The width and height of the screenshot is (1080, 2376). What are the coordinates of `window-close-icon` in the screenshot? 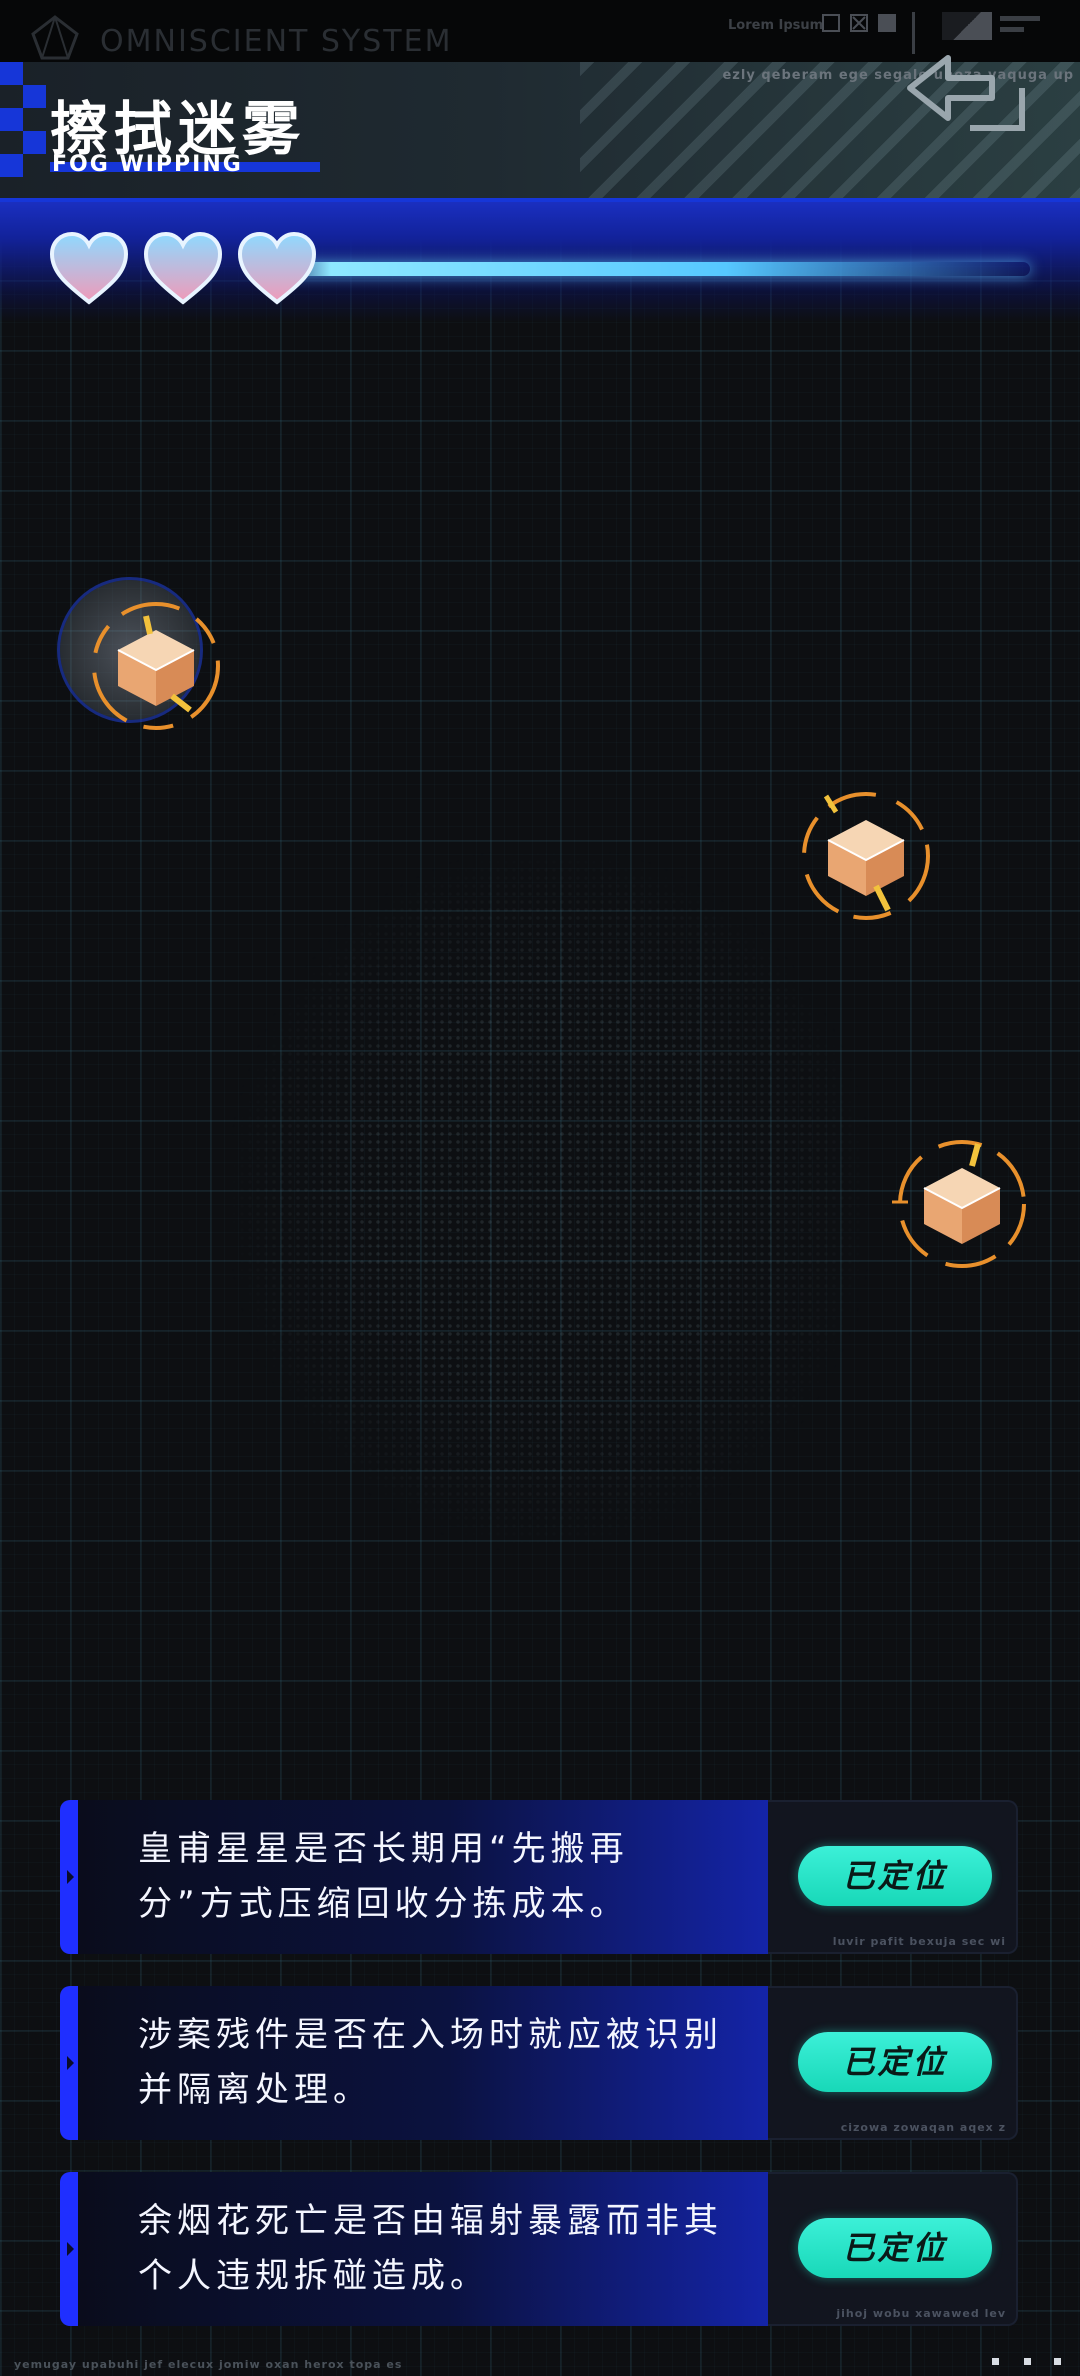 It's located at (859, 23).